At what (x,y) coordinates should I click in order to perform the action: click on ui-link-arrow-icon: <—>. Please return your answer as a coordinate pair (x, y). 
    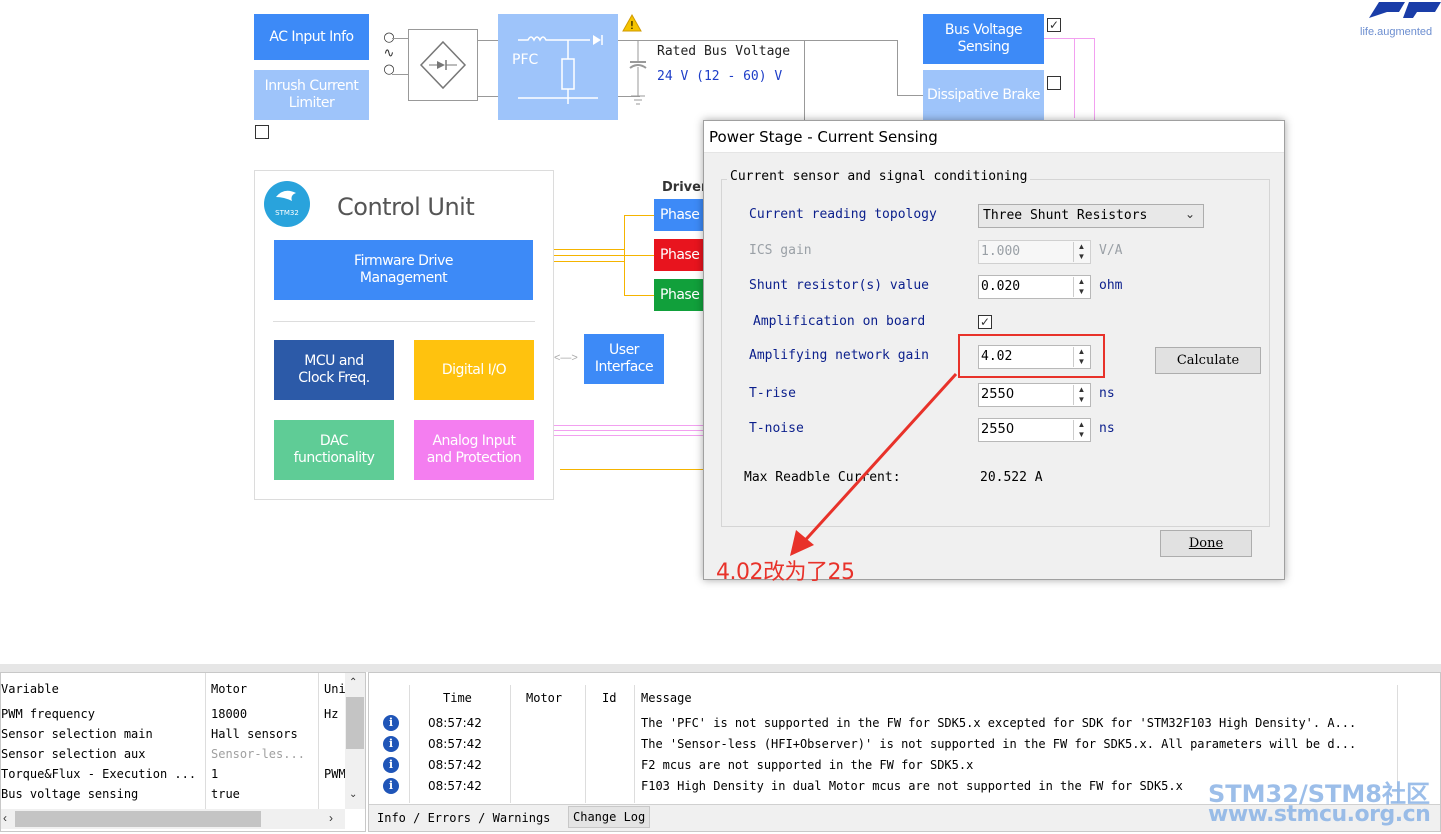
    Looking at the image, I should click on (566, 358).